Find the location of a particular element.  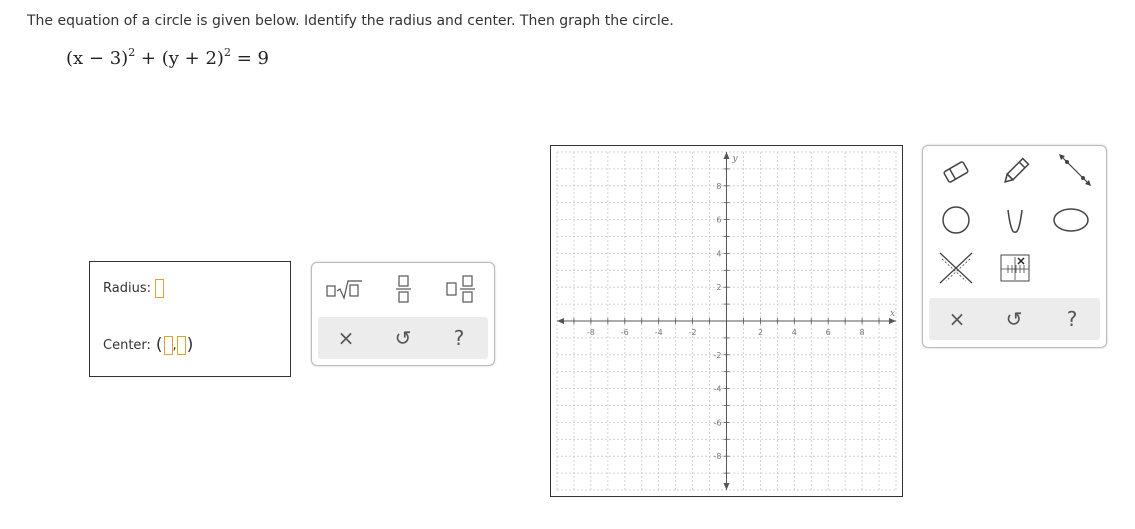

y-tick-label: 6 is located at coordinates (718, 220).